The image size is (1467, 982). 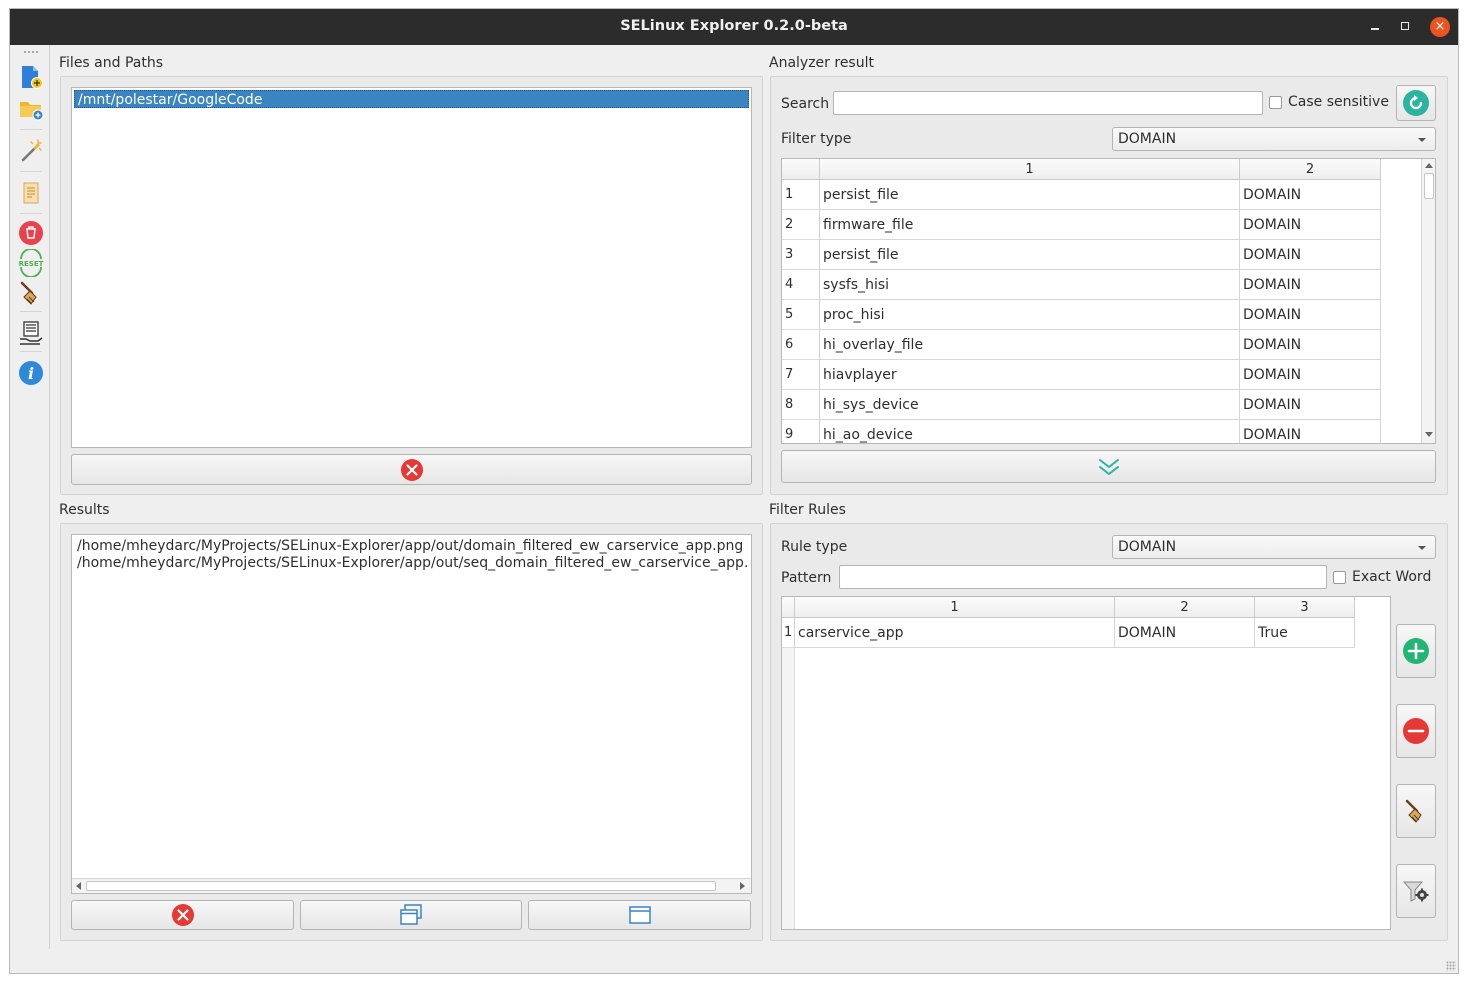 I want to click on results-horizontal-scrollbar, so click(x=411, y=885).